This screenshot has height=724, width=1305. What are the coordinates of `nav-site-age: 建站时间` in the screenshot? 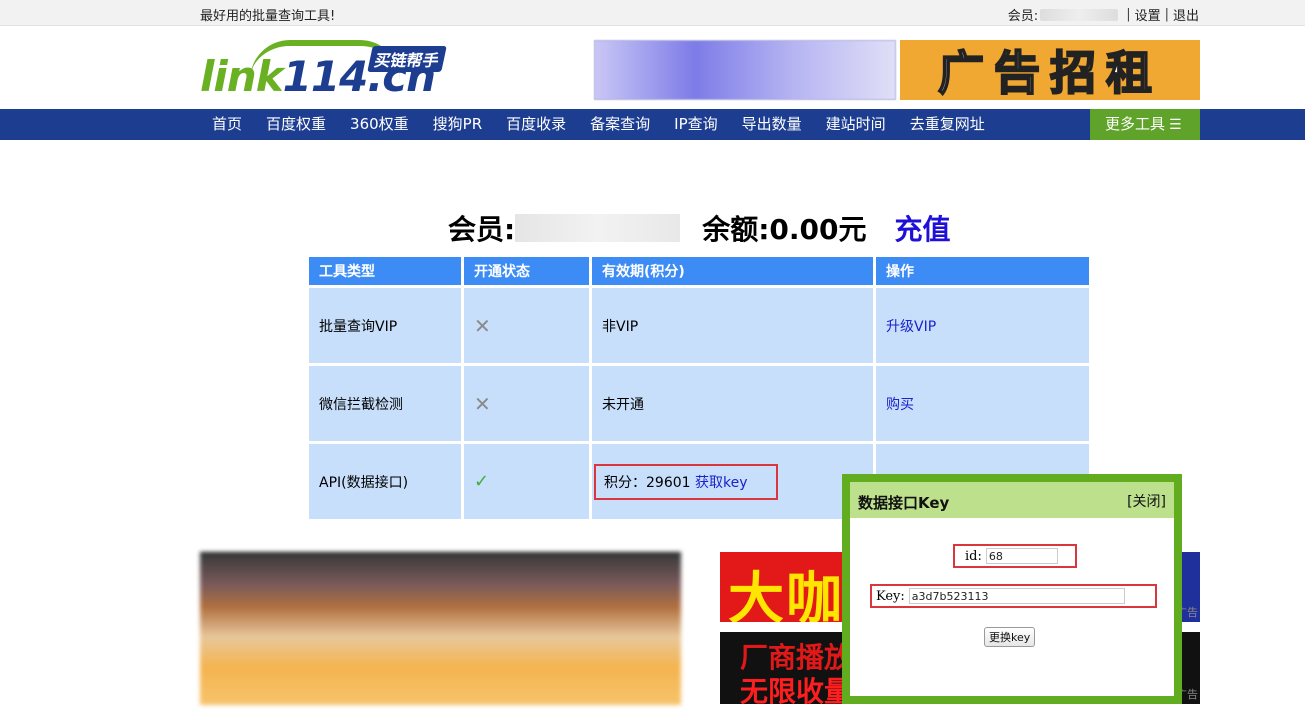 It's located at (856, 124).